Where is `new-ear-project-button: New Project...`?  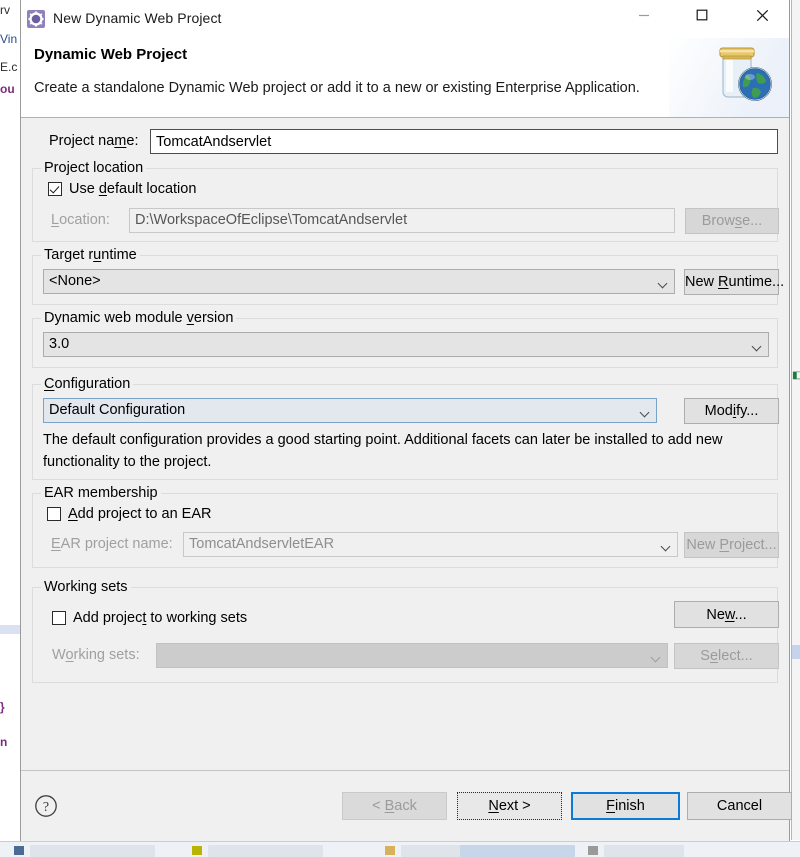 new-ear-project-button: New Project... is located at coordinates (731, 545).